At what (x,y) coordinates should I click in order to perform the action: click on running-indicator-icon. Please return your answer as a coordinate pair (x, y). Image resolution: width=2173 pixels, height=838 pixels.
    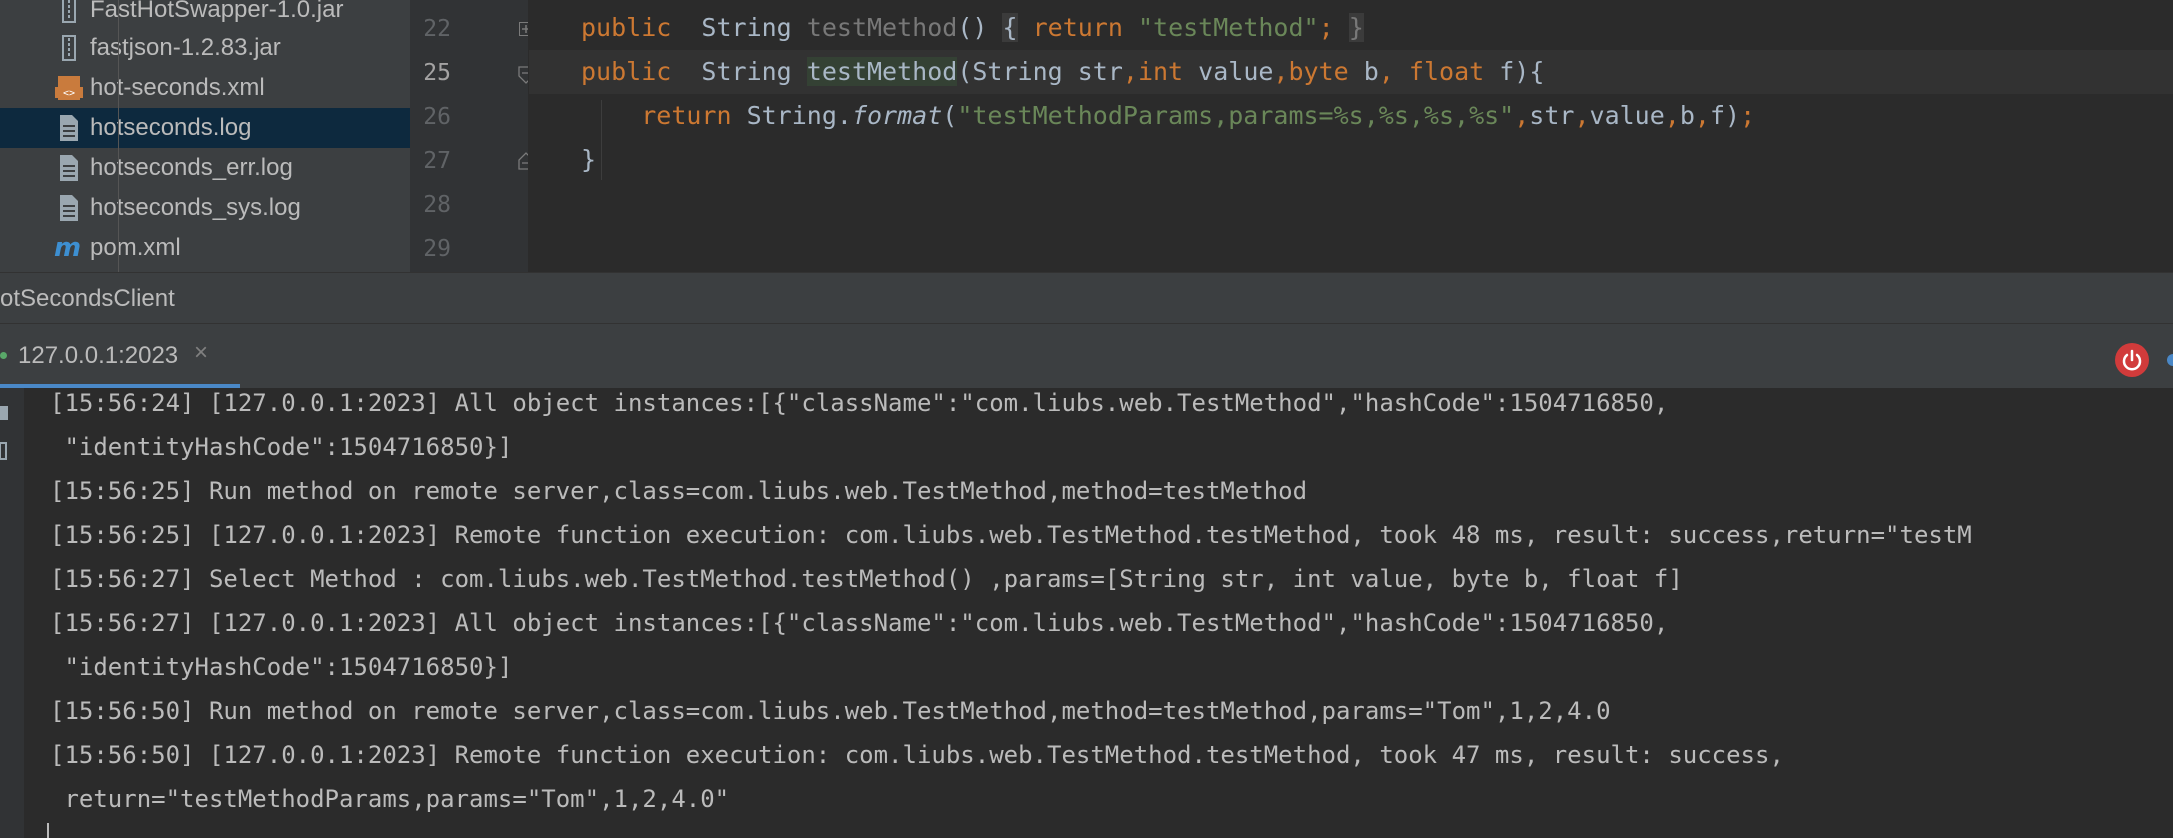
    Looking at the image, I should click on (3, 355).